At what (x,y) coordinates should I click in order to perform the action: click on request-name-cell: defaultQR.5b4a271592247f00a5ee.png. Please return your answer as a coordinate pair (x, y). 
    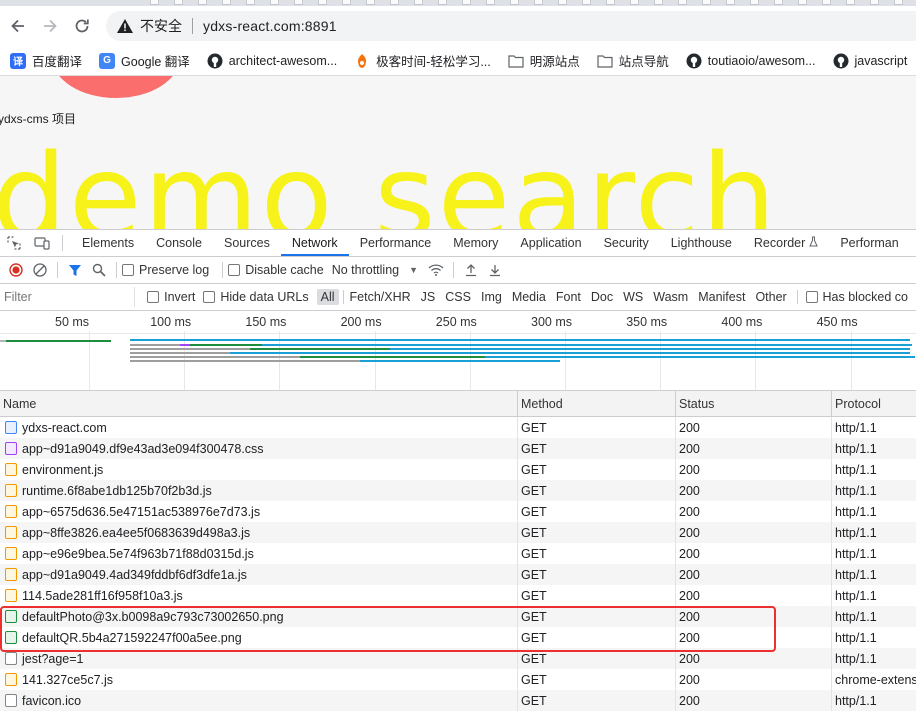
    Looking at the image, I should click on (259, 637).